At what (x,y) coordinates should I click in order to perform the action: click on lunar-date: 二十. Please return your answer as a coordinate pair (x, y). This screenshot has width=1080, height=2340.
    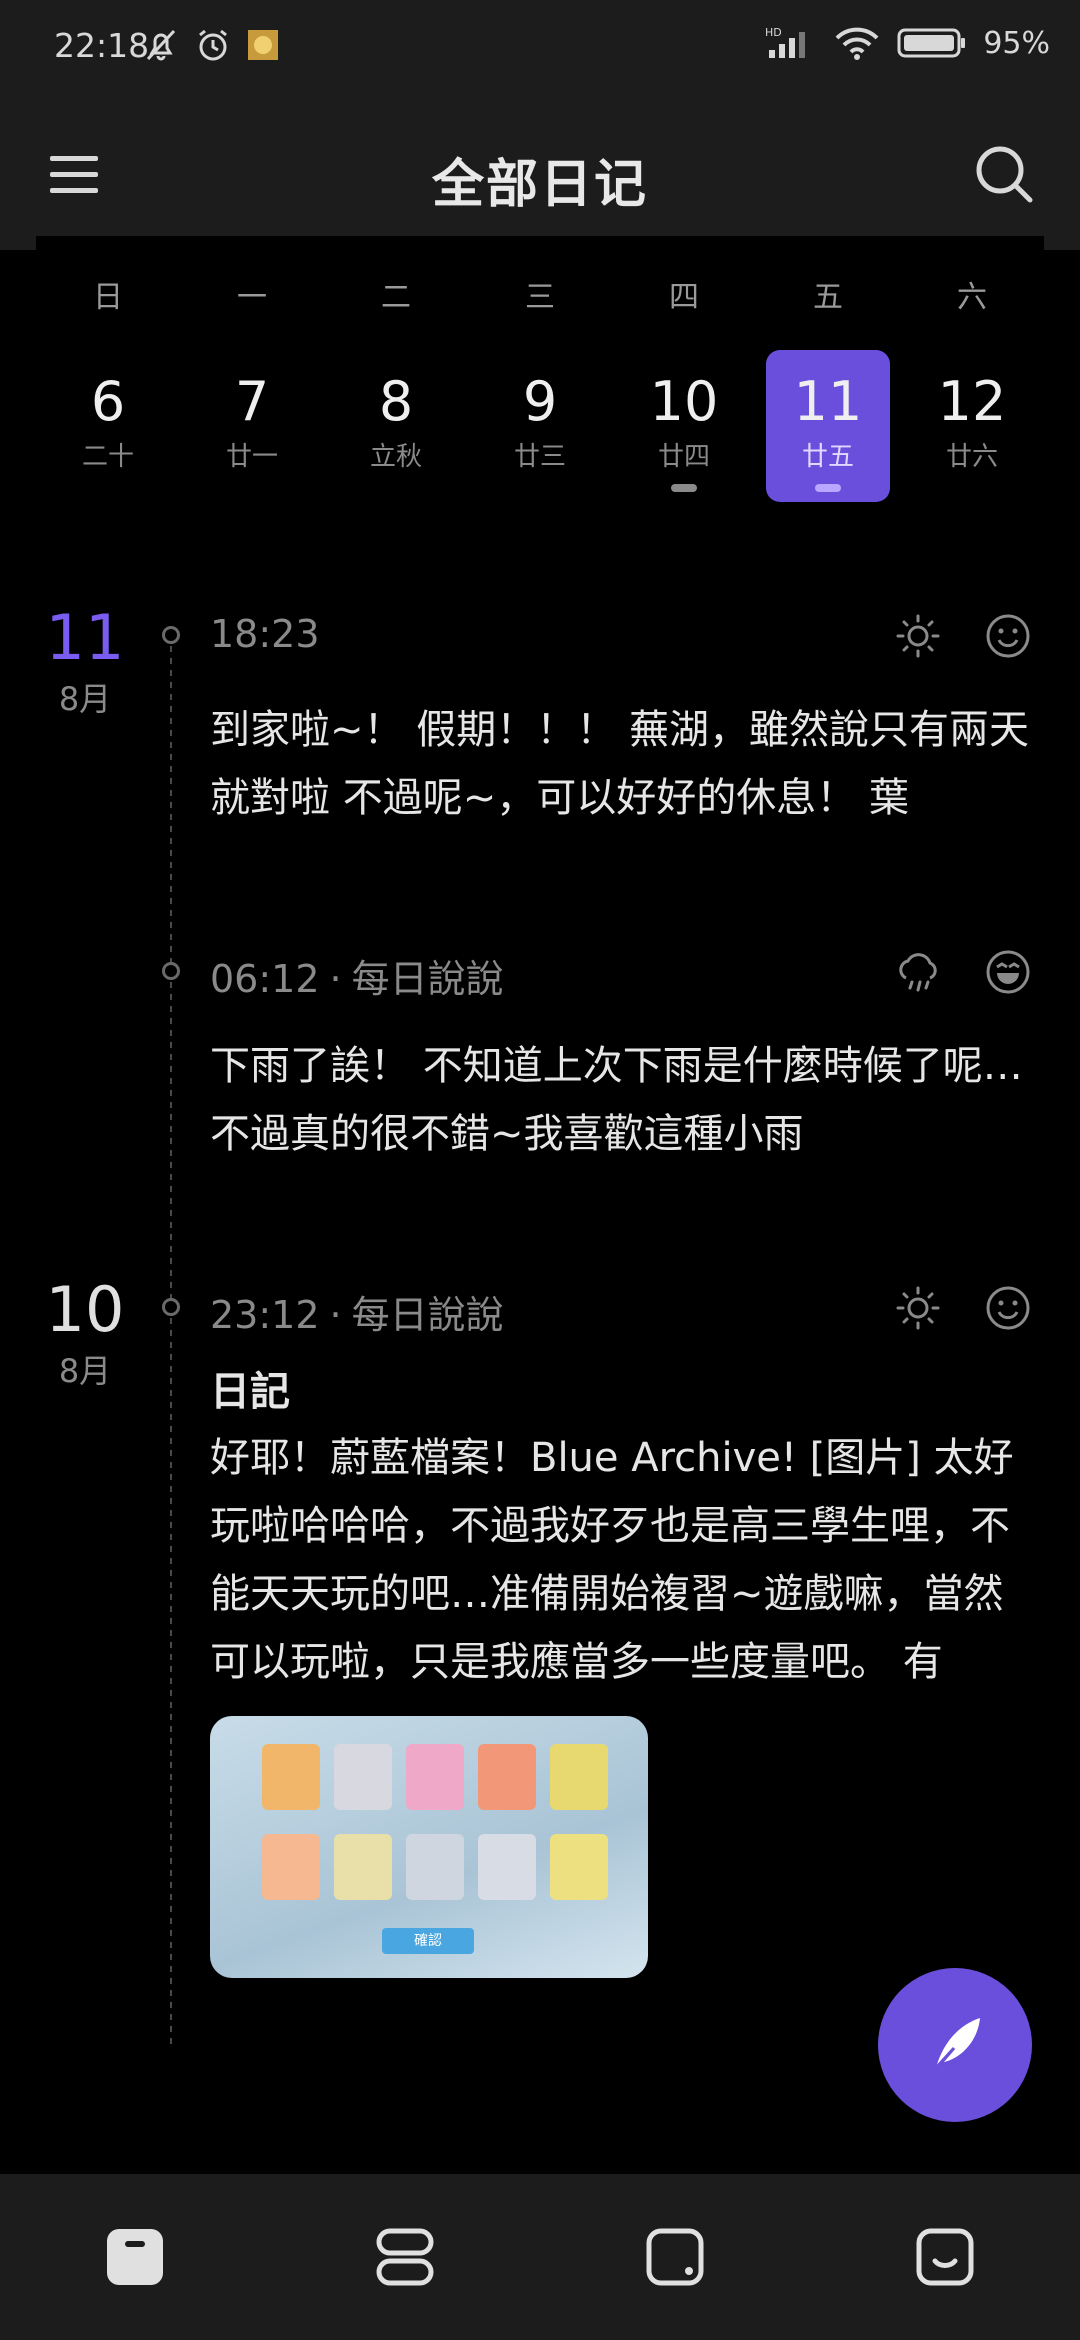
    Looking at the image, I should click on (107, 457).